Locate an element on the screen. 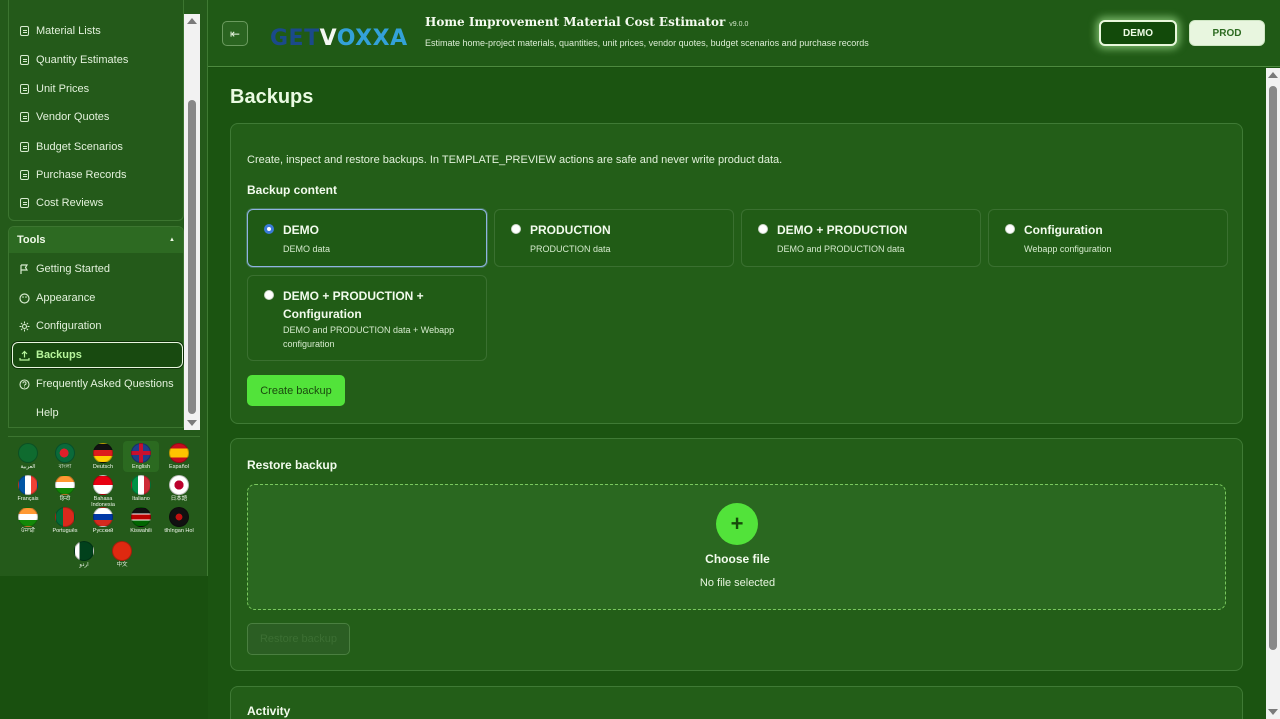 Image resolution: width=1280 pixels, height=719 pixels. lang-swahili: Kiswahili is located at coordinates (141, 520).